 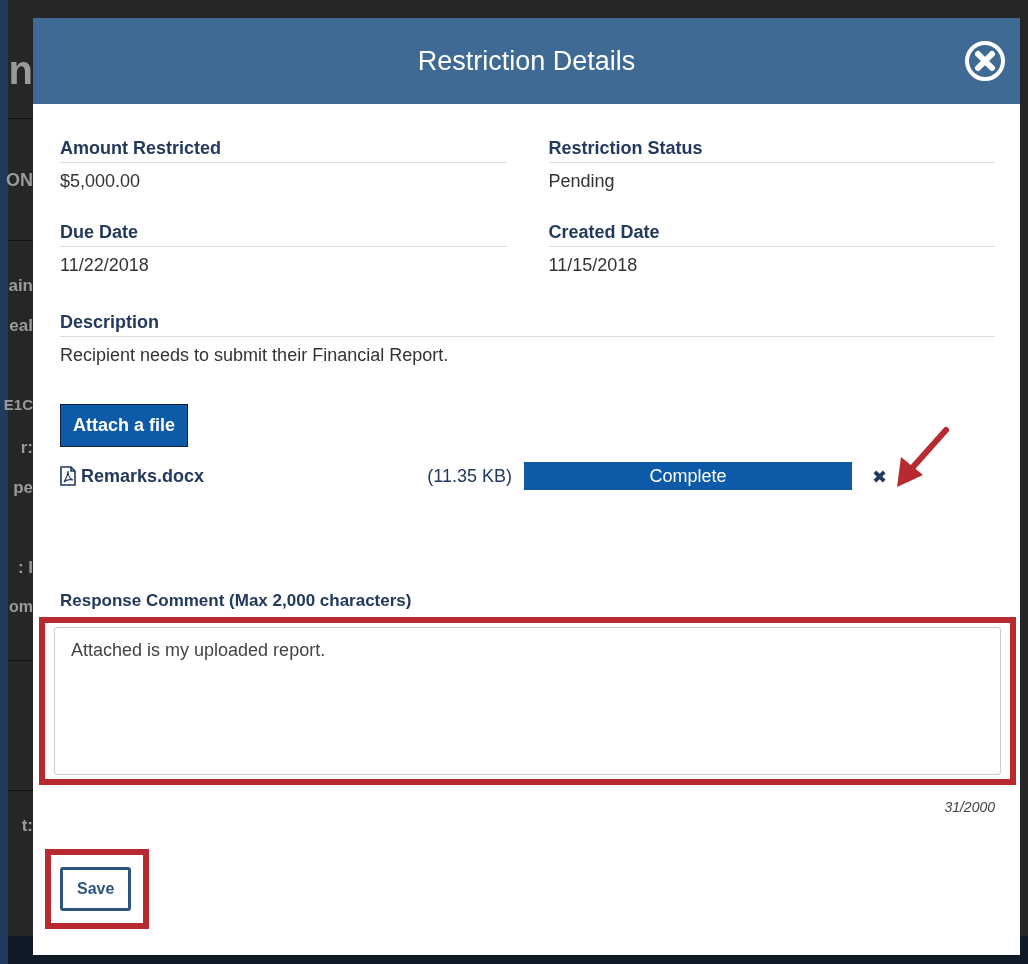 What do you see at coordinates (23, 488) in the screenshot?
I see `background-text: pe` at bounding box center [23, 488].